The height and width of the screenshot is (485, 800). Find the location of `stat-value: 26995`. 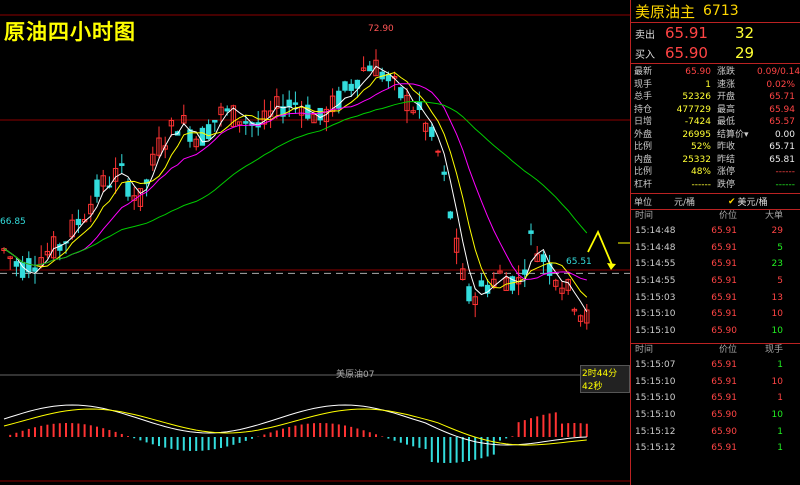

stat-value: 26995 is located at coordinates (696, 134).